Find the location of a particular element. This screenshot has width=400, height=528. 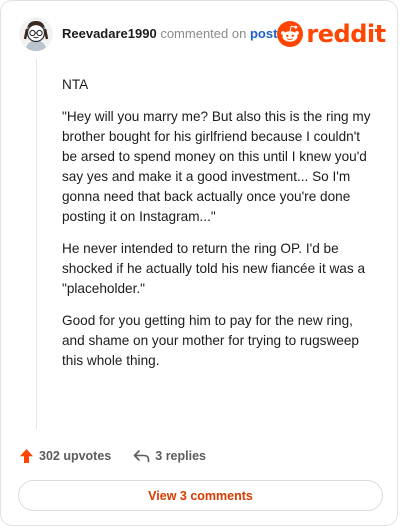

comment-meta: Reevadare1990 commented on post is located at coordinates (169, 34).